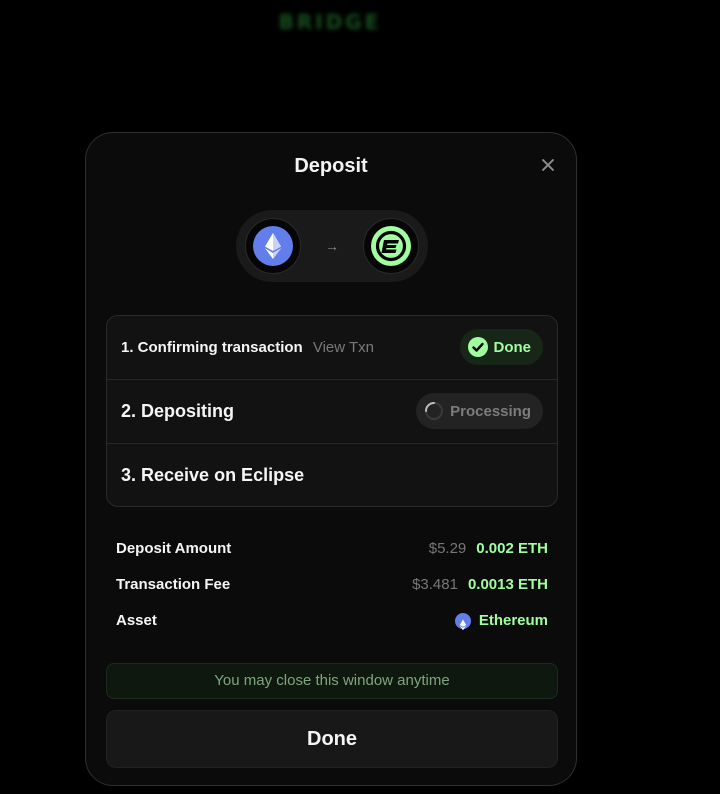 This screenshot has width=720, height=794. I want to click on summary-row-deposit-amount: Deposit Amount $5.29 0.002 ETH, so click(332, 551).